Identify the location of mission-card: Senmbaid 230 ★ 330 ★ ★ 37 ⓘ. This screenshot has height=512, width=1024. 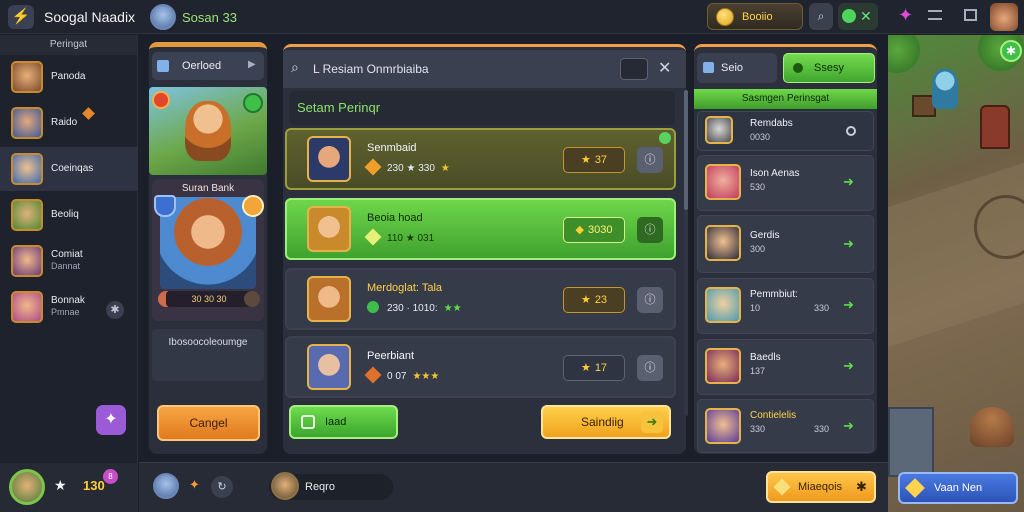
(480, 159).